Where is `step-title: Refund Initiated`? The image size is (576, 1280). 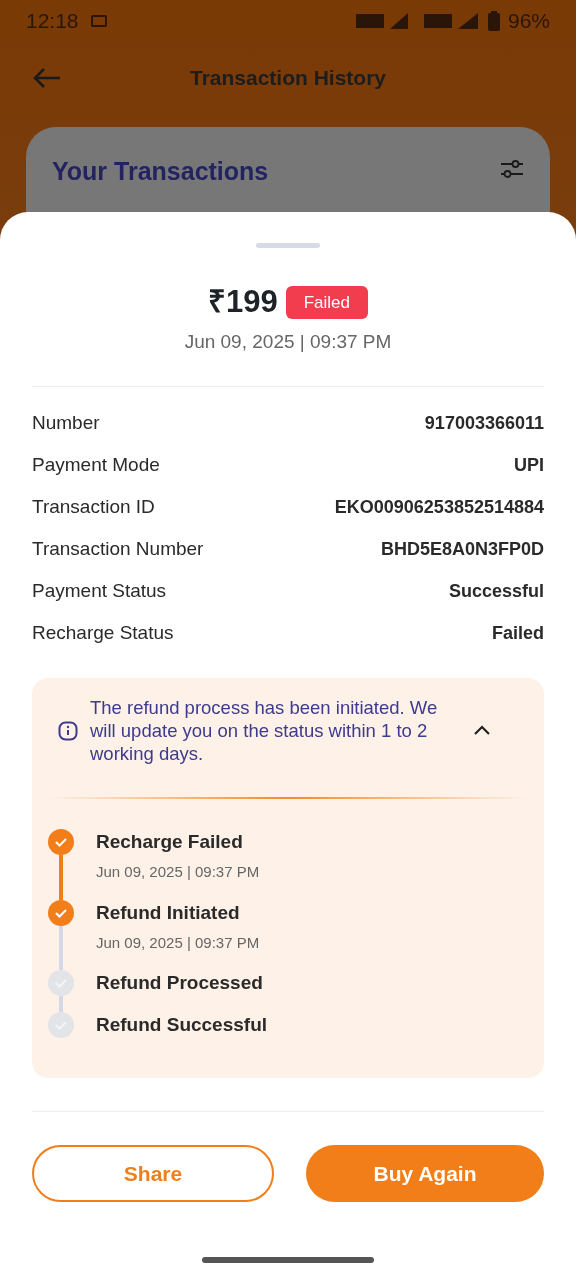 step-title: Refund Initiated is located at coordinates (168, 912).